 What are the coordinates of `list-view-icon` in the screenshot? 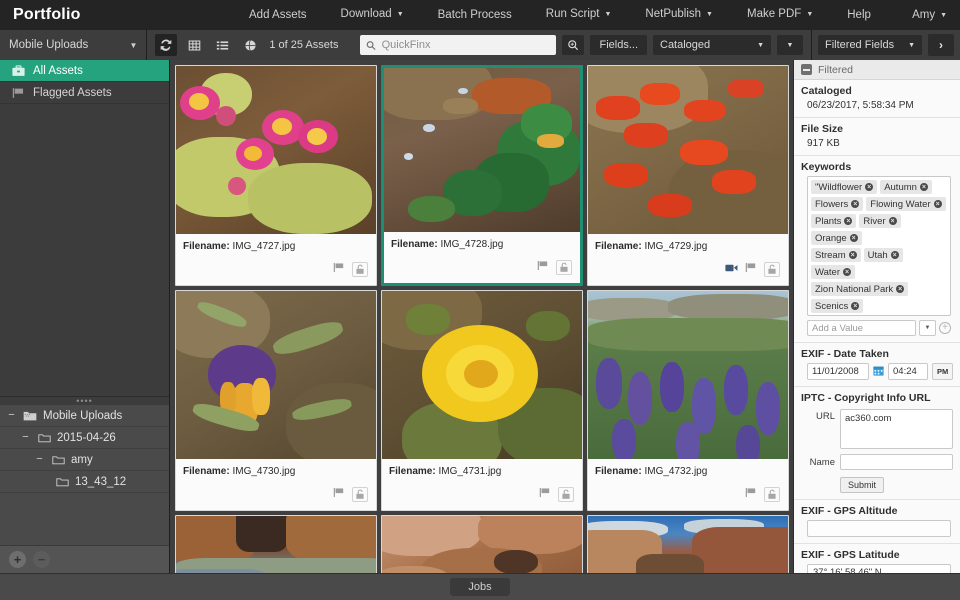 It's located at (222, 45).